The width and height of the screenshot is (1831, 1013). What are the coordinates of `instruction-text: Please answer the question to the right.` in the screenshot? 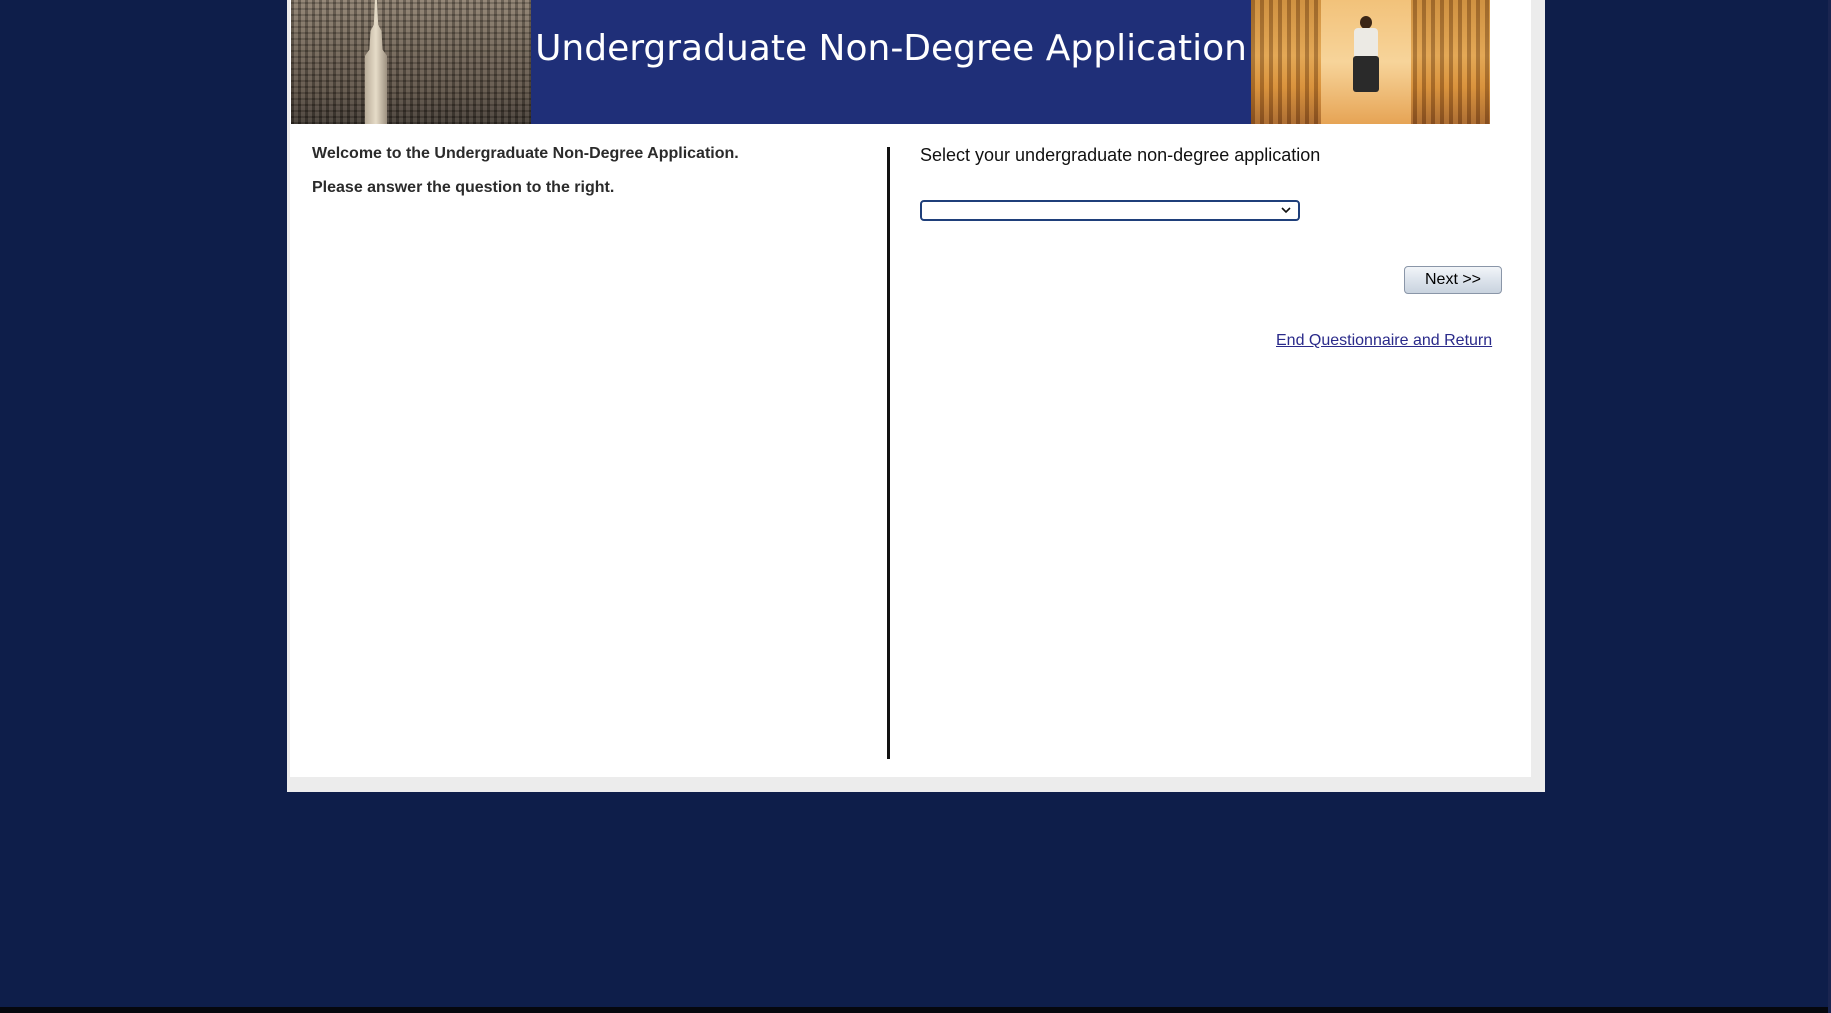 It's located at (463, 187).